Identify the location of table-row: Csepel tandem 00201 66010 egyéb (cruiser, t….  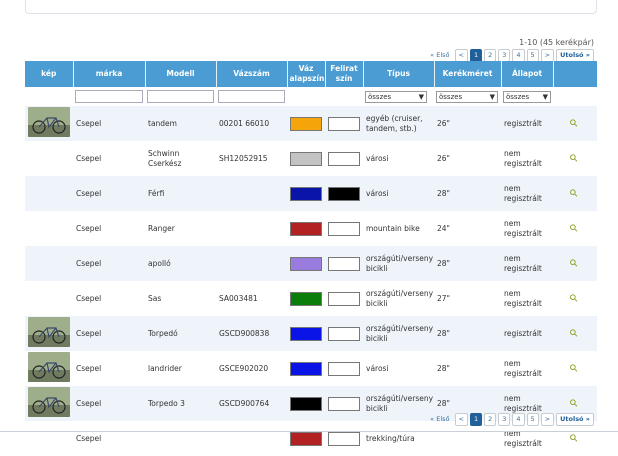
(311, 123).